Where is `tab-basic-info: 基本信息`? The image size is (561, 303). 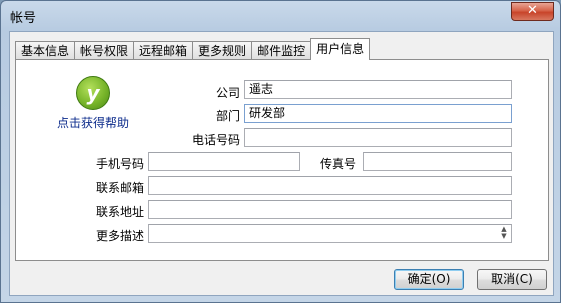 tab-basic-info: 基本信息 is located at coordinates (45, 50).